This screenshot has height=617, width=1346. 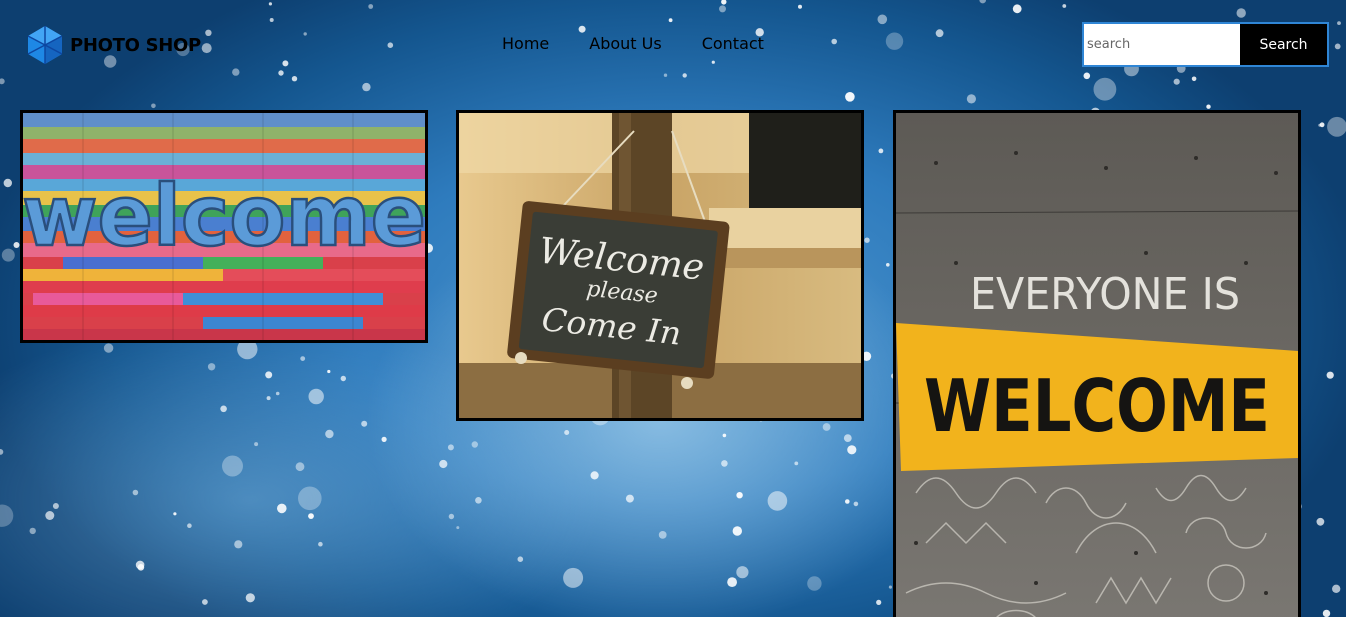 I want to click on photo-colorful-welcome-wall: welcome, so click(x=224, y=226).